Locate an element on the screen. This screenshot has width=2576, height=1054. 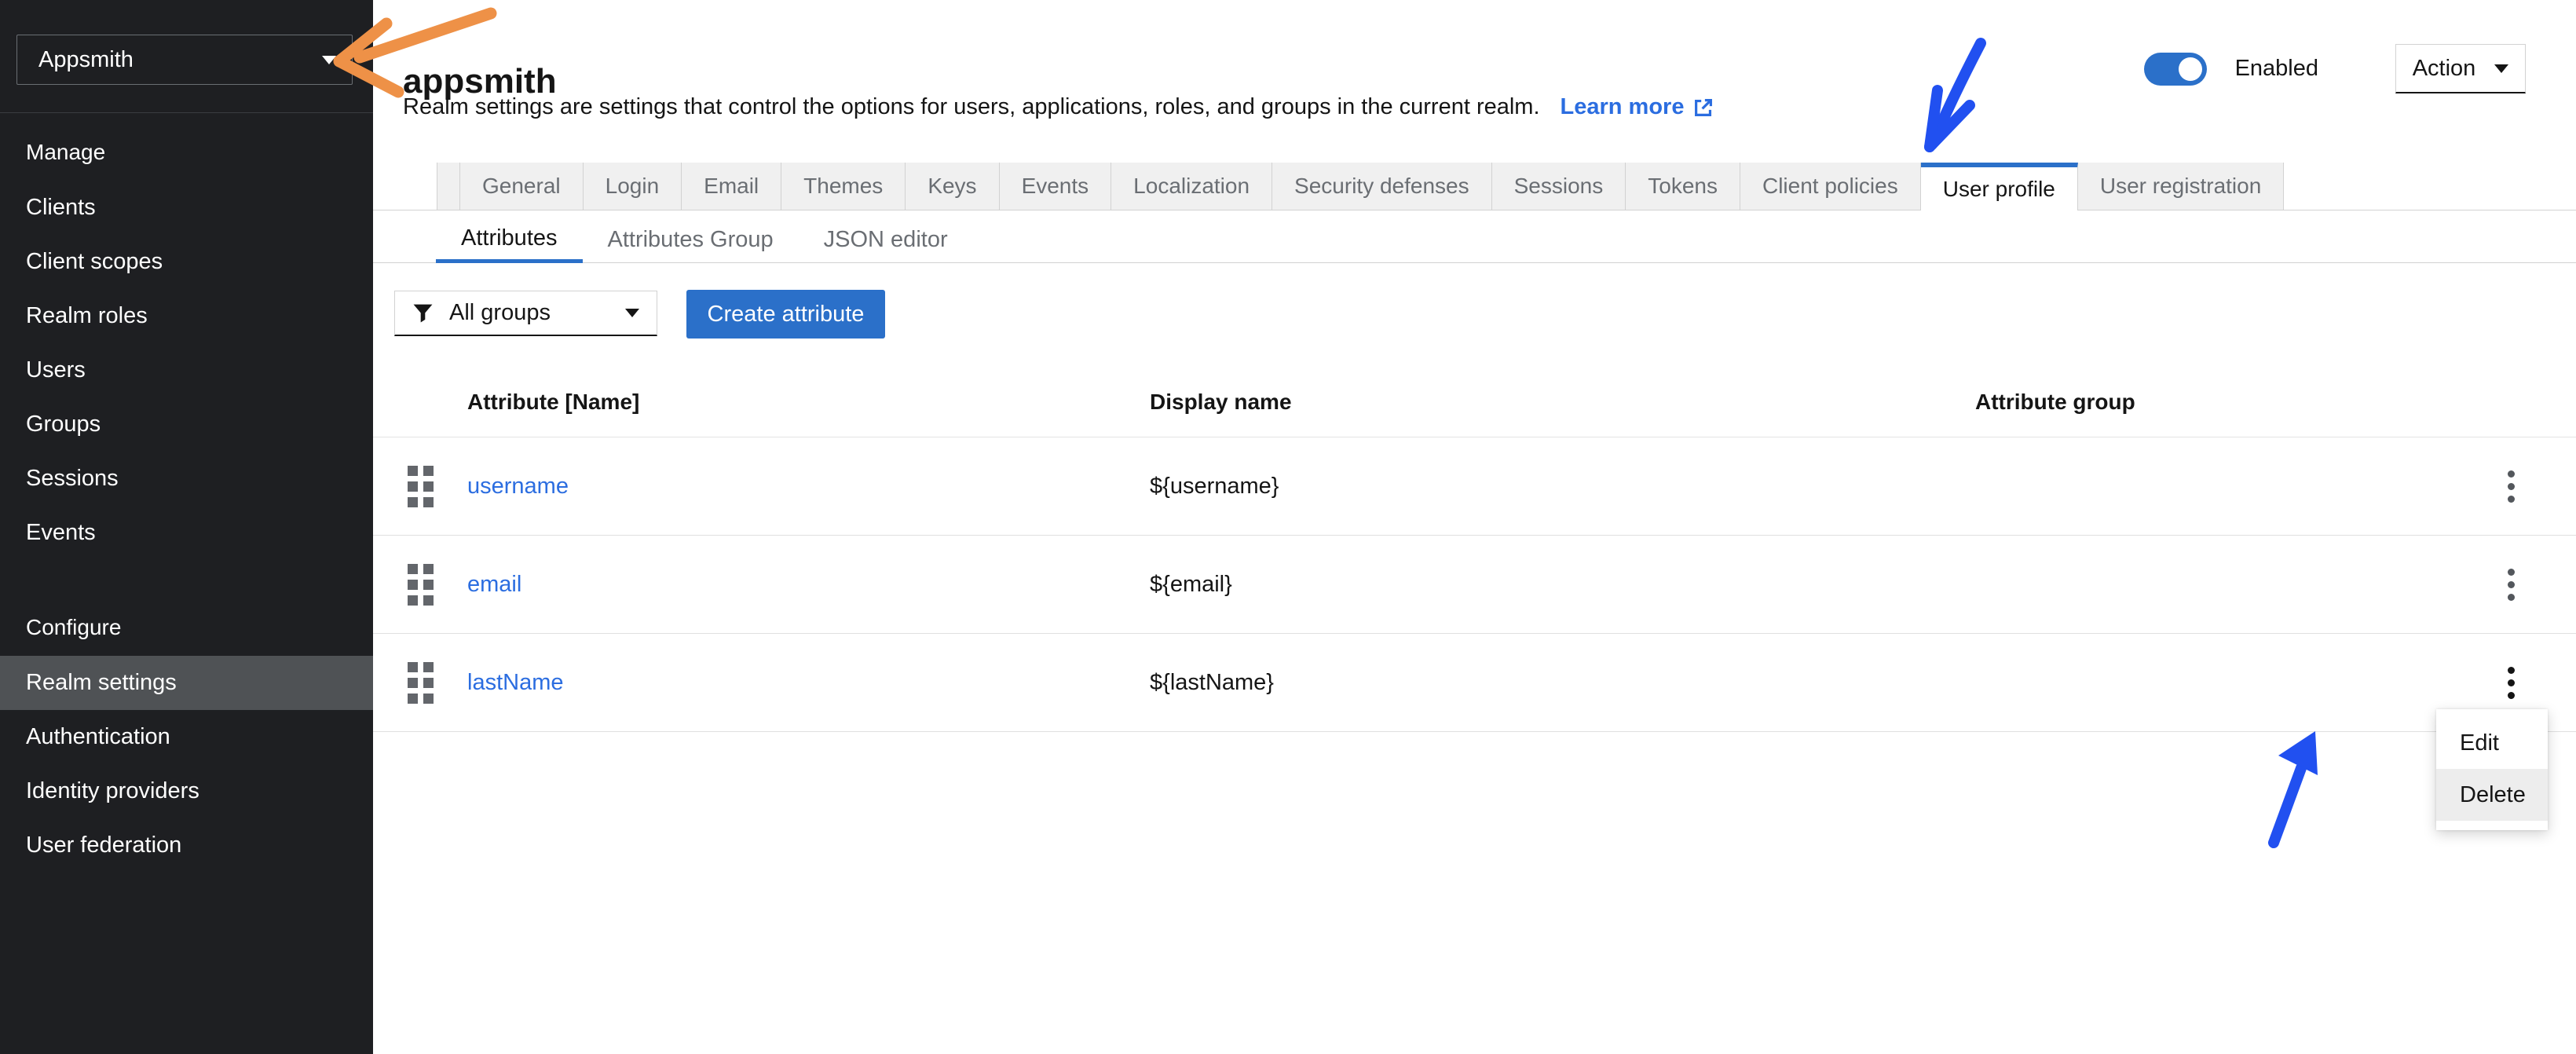
action-dropdown: Action is located at coordinates (2461, 68).